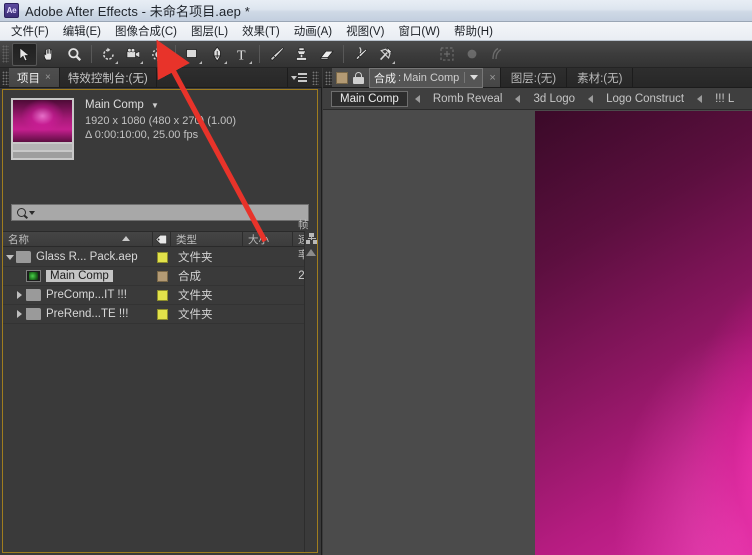 The image size is (752, 555). I want to click on scroll-up-icon, so click(311, 252).